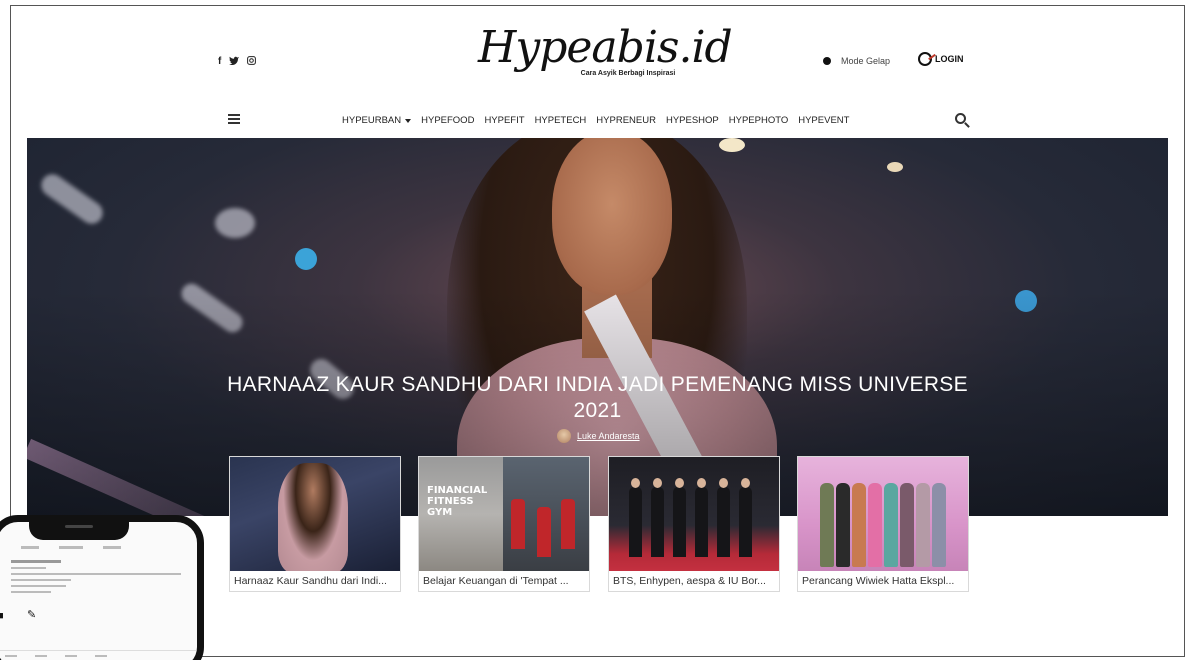  I want to click on dark-mode-icon, so click(827, 61).